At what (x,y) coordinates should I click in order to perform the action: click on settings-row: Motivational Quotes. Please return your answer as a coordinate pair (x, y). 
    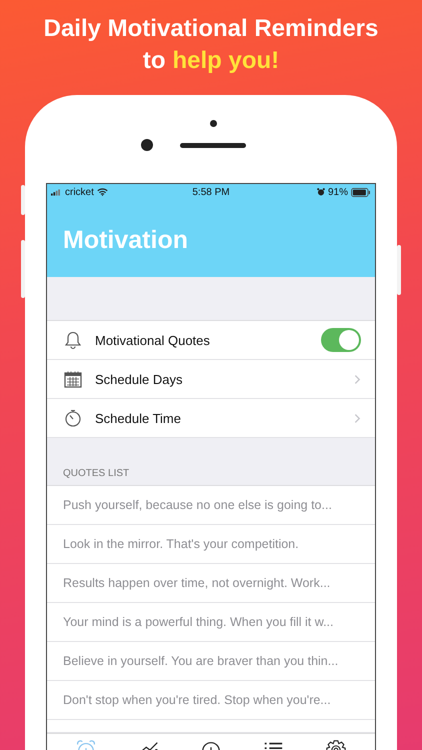
    Looking at the image, I should click on (211, 340).